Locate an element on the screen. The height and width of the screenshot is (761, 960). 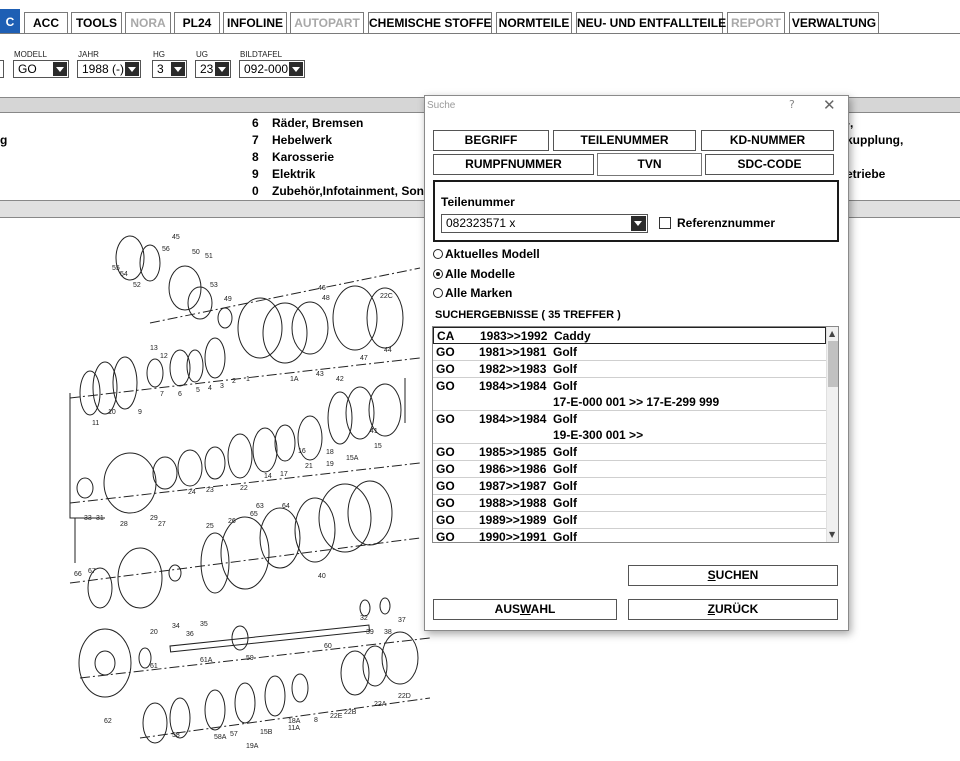
list-item: GO 1989>>1989 Golf is located at coordinates (629, 520).